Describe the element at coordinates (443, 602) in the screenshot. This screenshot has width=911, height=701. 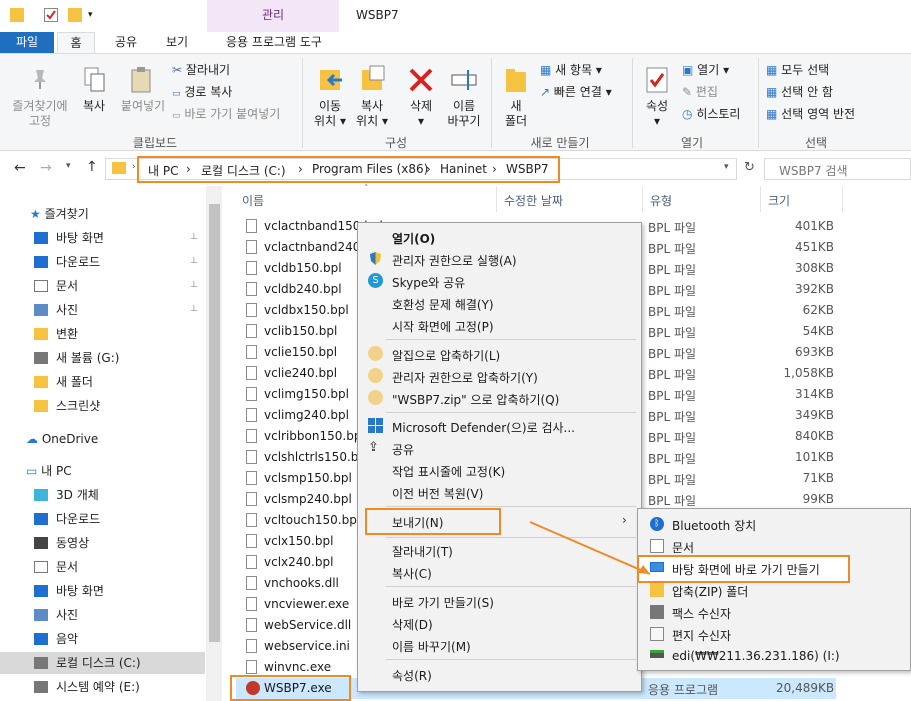
I see `menu-create-shortcut: 바로 가기 만들기(S)` at that location.